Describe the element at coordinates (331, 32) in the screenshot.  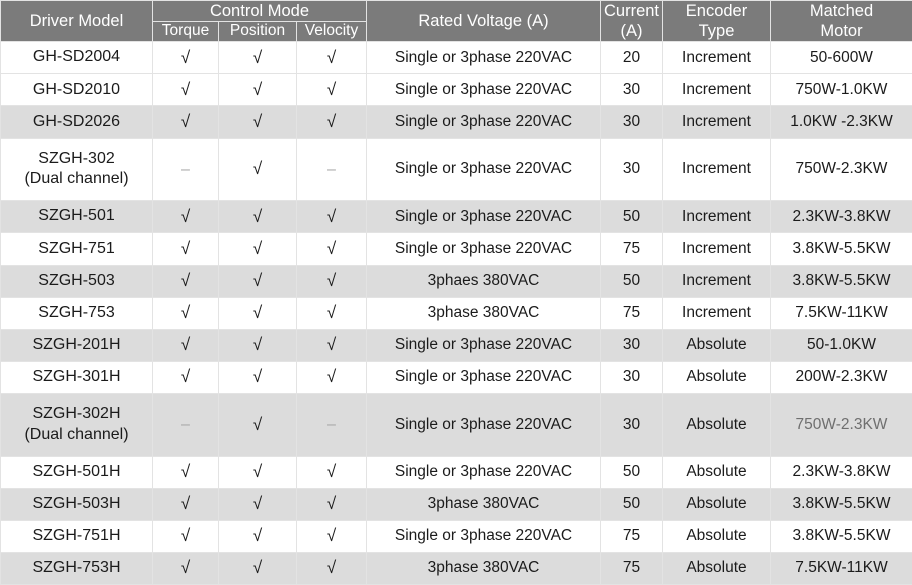
I see `column-header-velocity: Velocity` at that location.